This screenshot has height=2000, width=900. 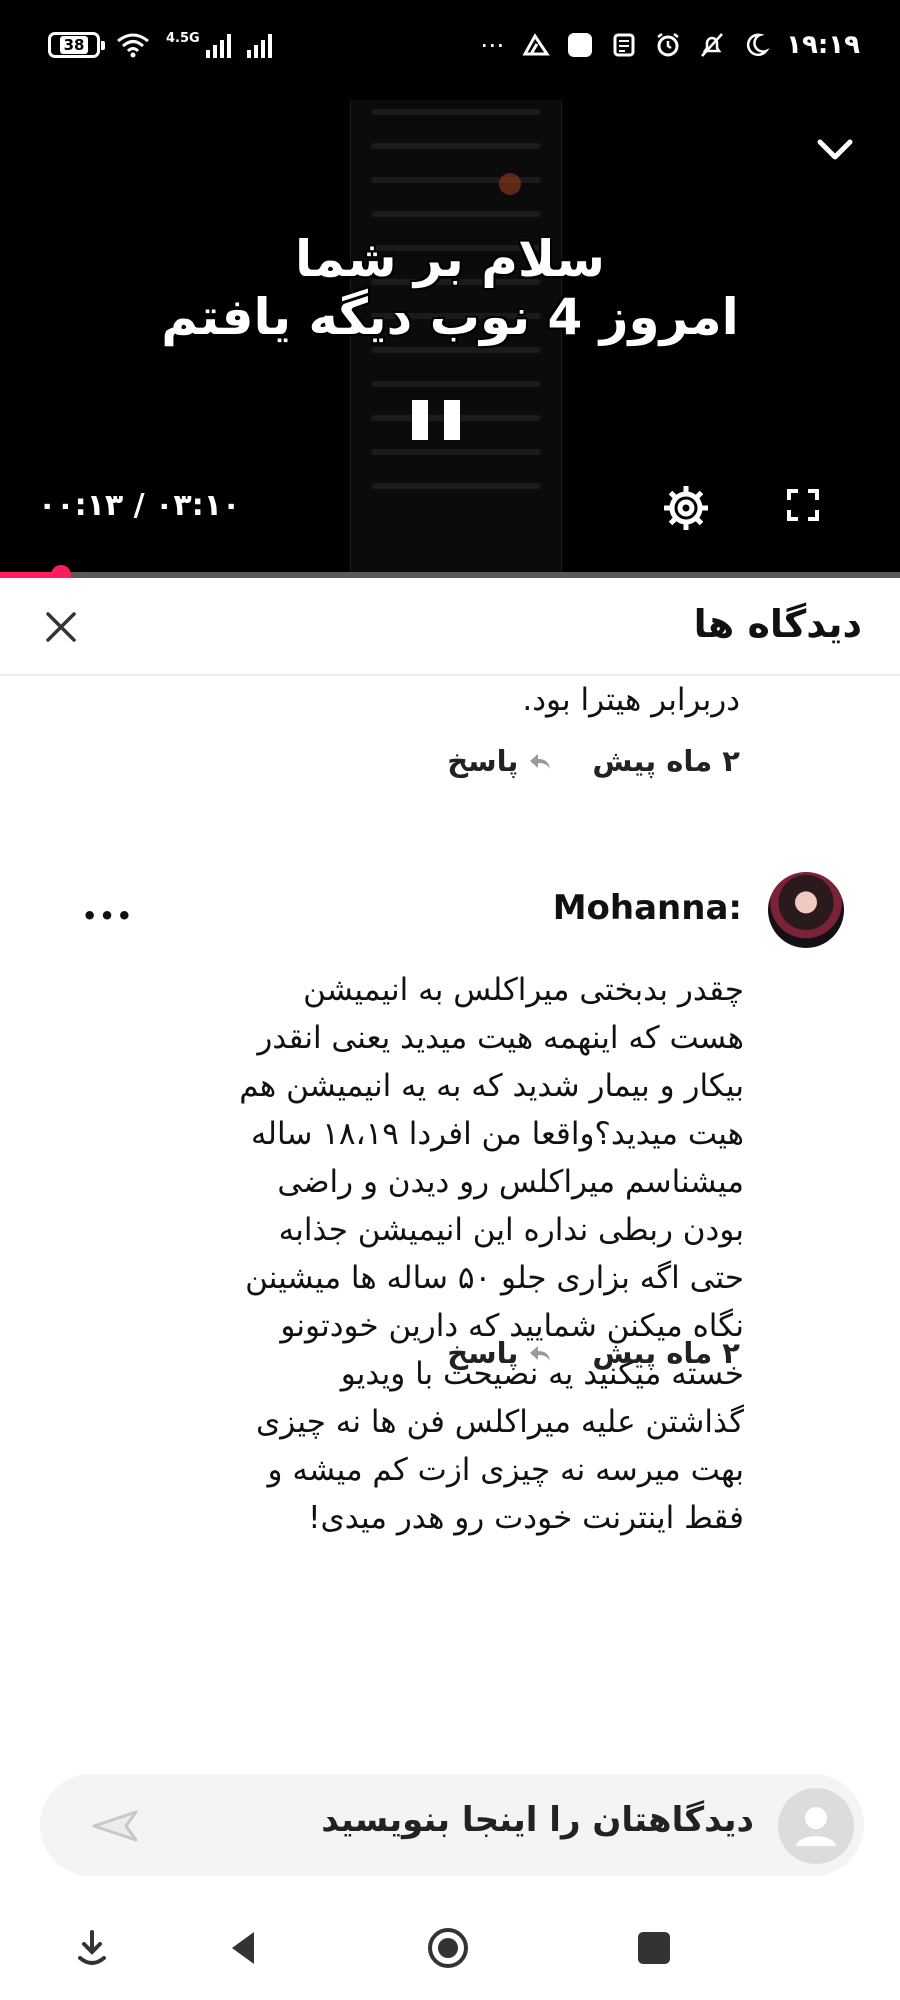 I want to click on drive-icon, so click(x=536, y=44).